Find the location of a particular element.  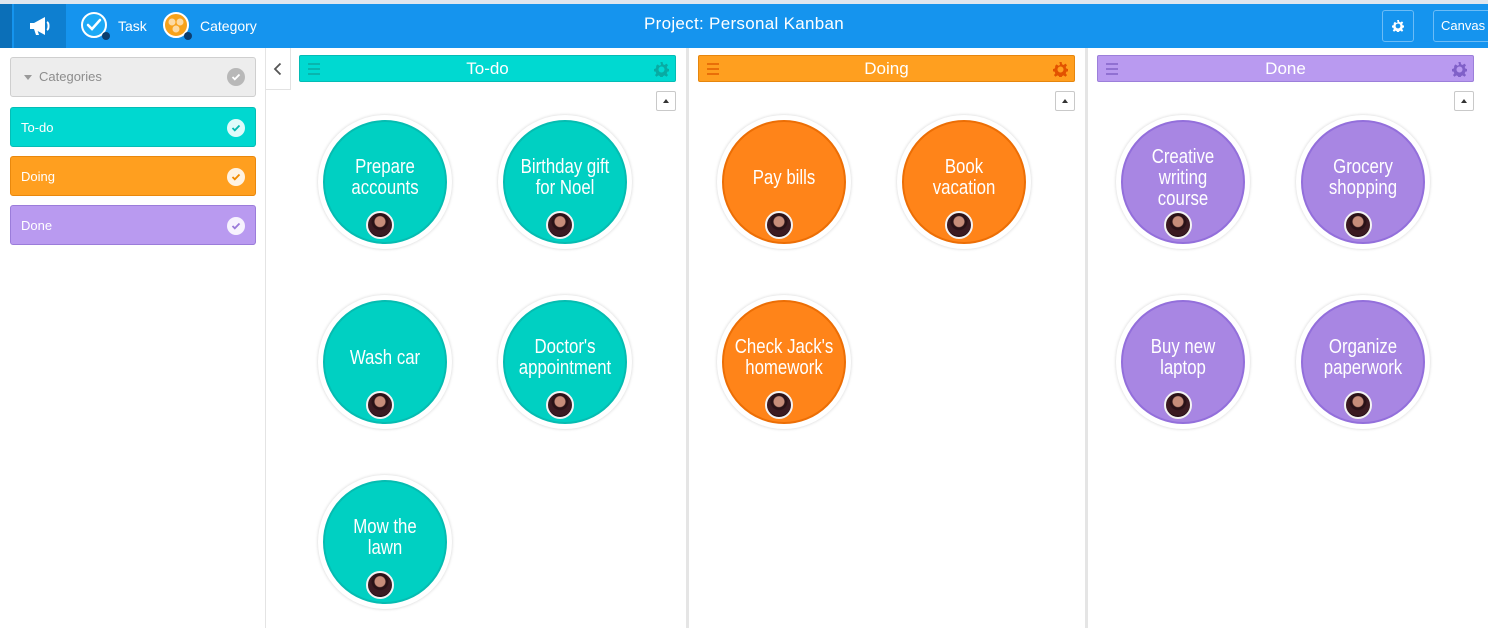

task-card: Creative writing course is located at coordinates (1183, 182).